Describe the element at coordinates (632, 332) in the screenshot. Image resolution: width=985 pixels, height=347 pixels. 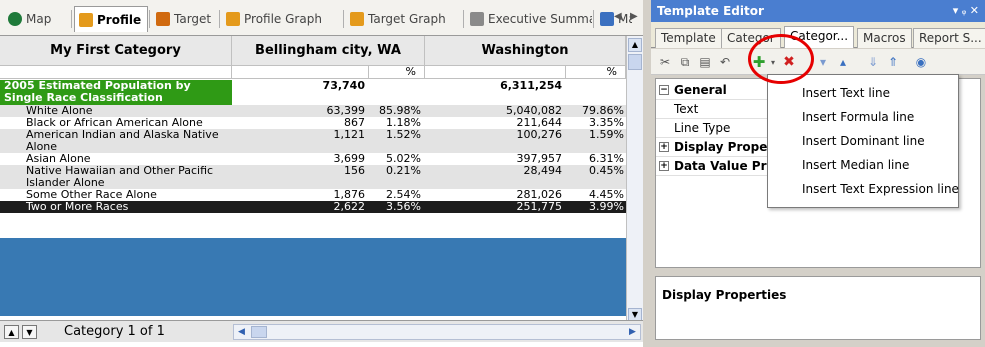
I see `scroll-right-arrow-icon: ▶` at that location.